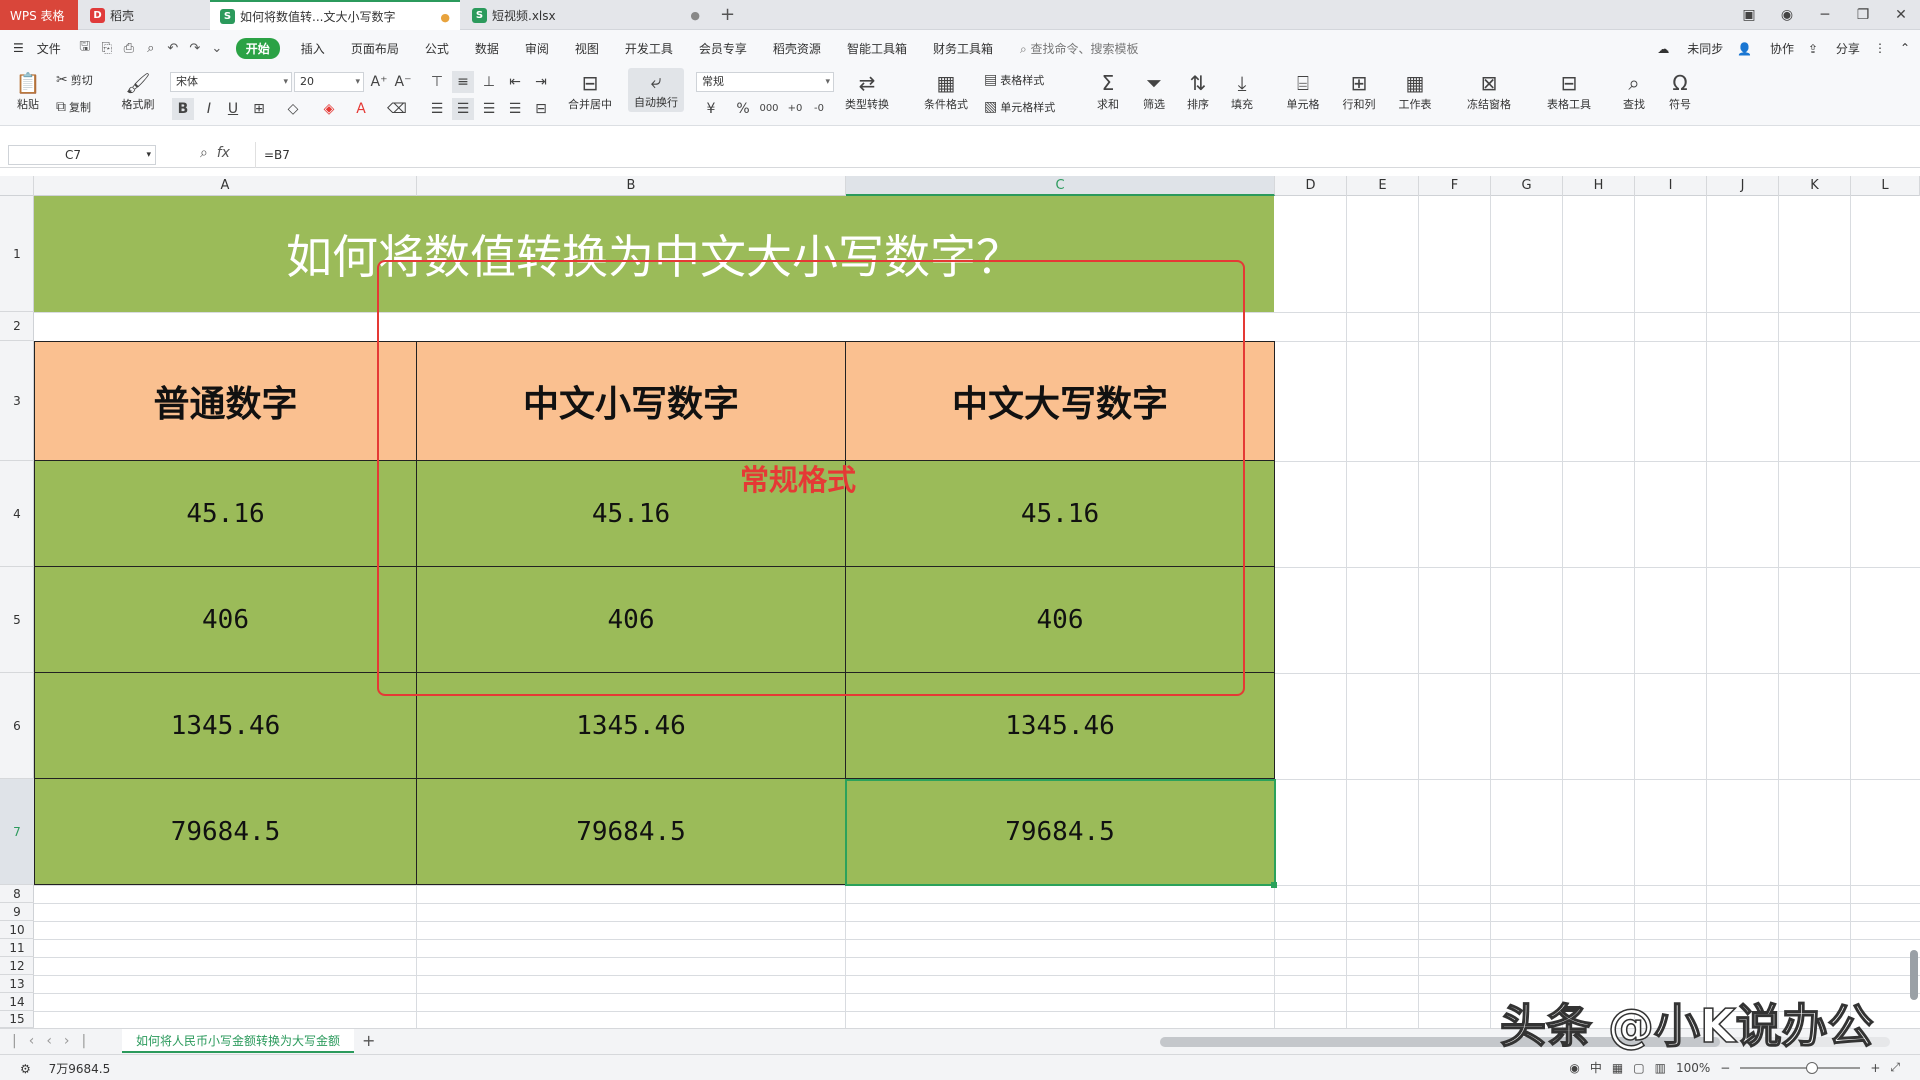 This screenshot has width=1920, height=1080. I want to click on column-header-h: H, so click(1599, 186).